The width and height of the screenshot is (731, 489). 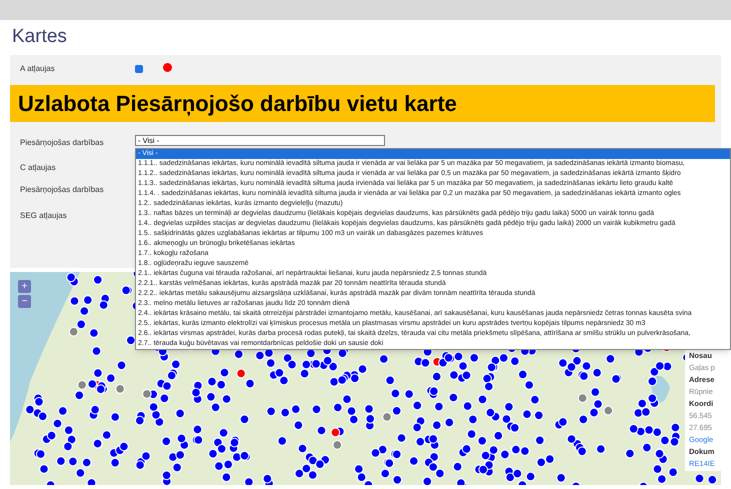 I want to click on page-title: Kartes, so click(x=39, y=37).